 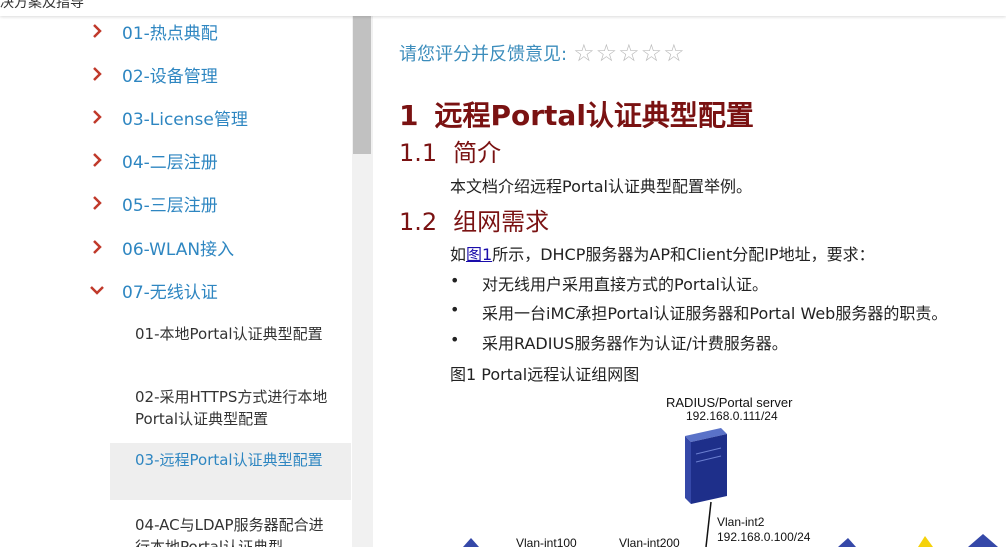 I want to click on sidebar-item-license: 03-License管理, so click(x=169, y=117).